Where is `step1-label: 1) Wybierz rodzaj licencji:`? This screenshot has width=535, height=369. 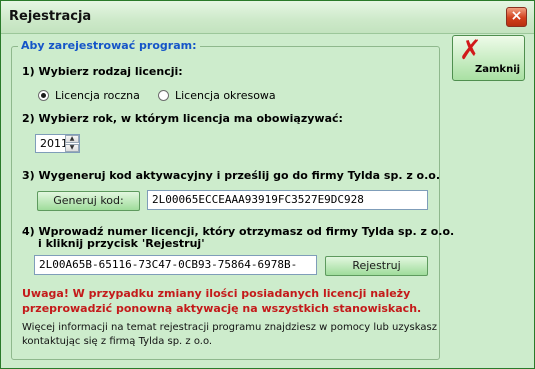
step1-label: 1) Wybierz rodzaj licencji: is located at coordinates (102, 71).